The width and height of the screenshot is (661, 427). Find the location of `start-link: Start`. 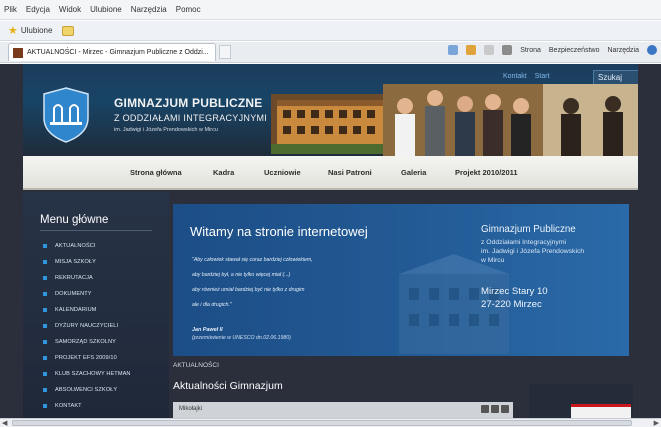

start-link: Start is located at coordinates (542, 76).